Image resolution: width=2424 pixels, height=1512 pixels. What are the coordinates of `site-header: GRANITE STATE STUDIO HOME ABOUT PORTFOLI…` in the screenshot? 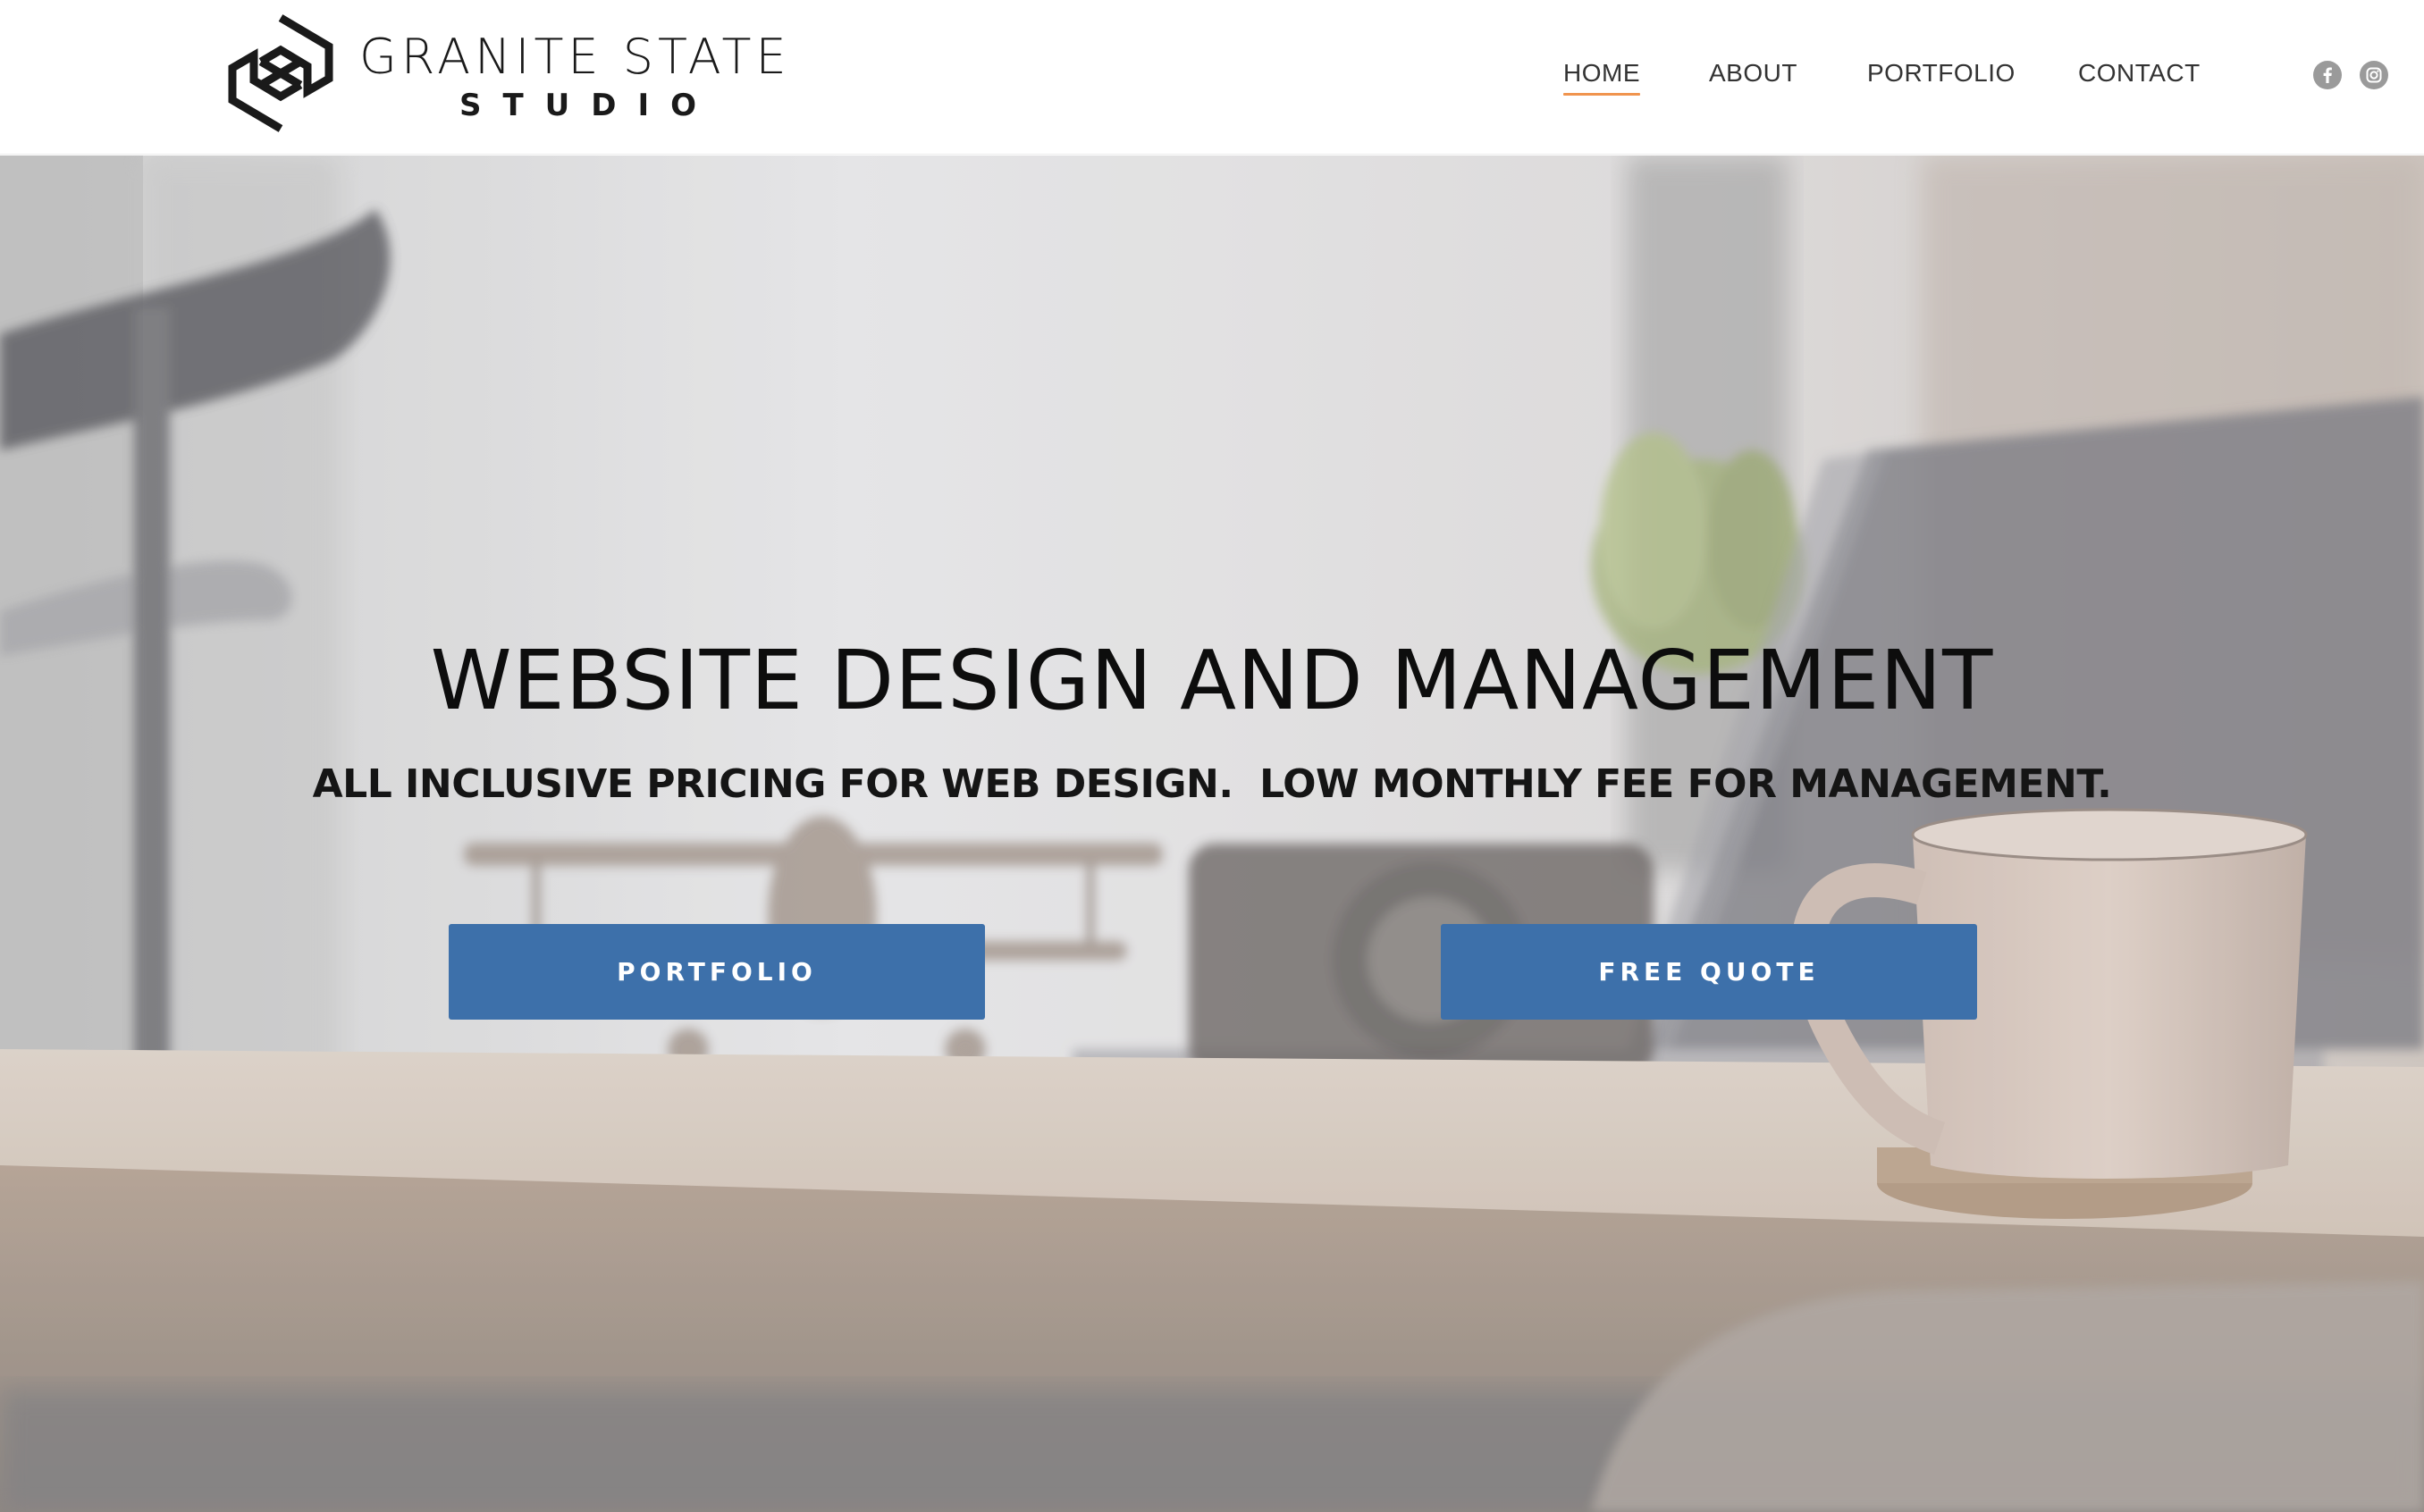 It's located at (1212, 77).